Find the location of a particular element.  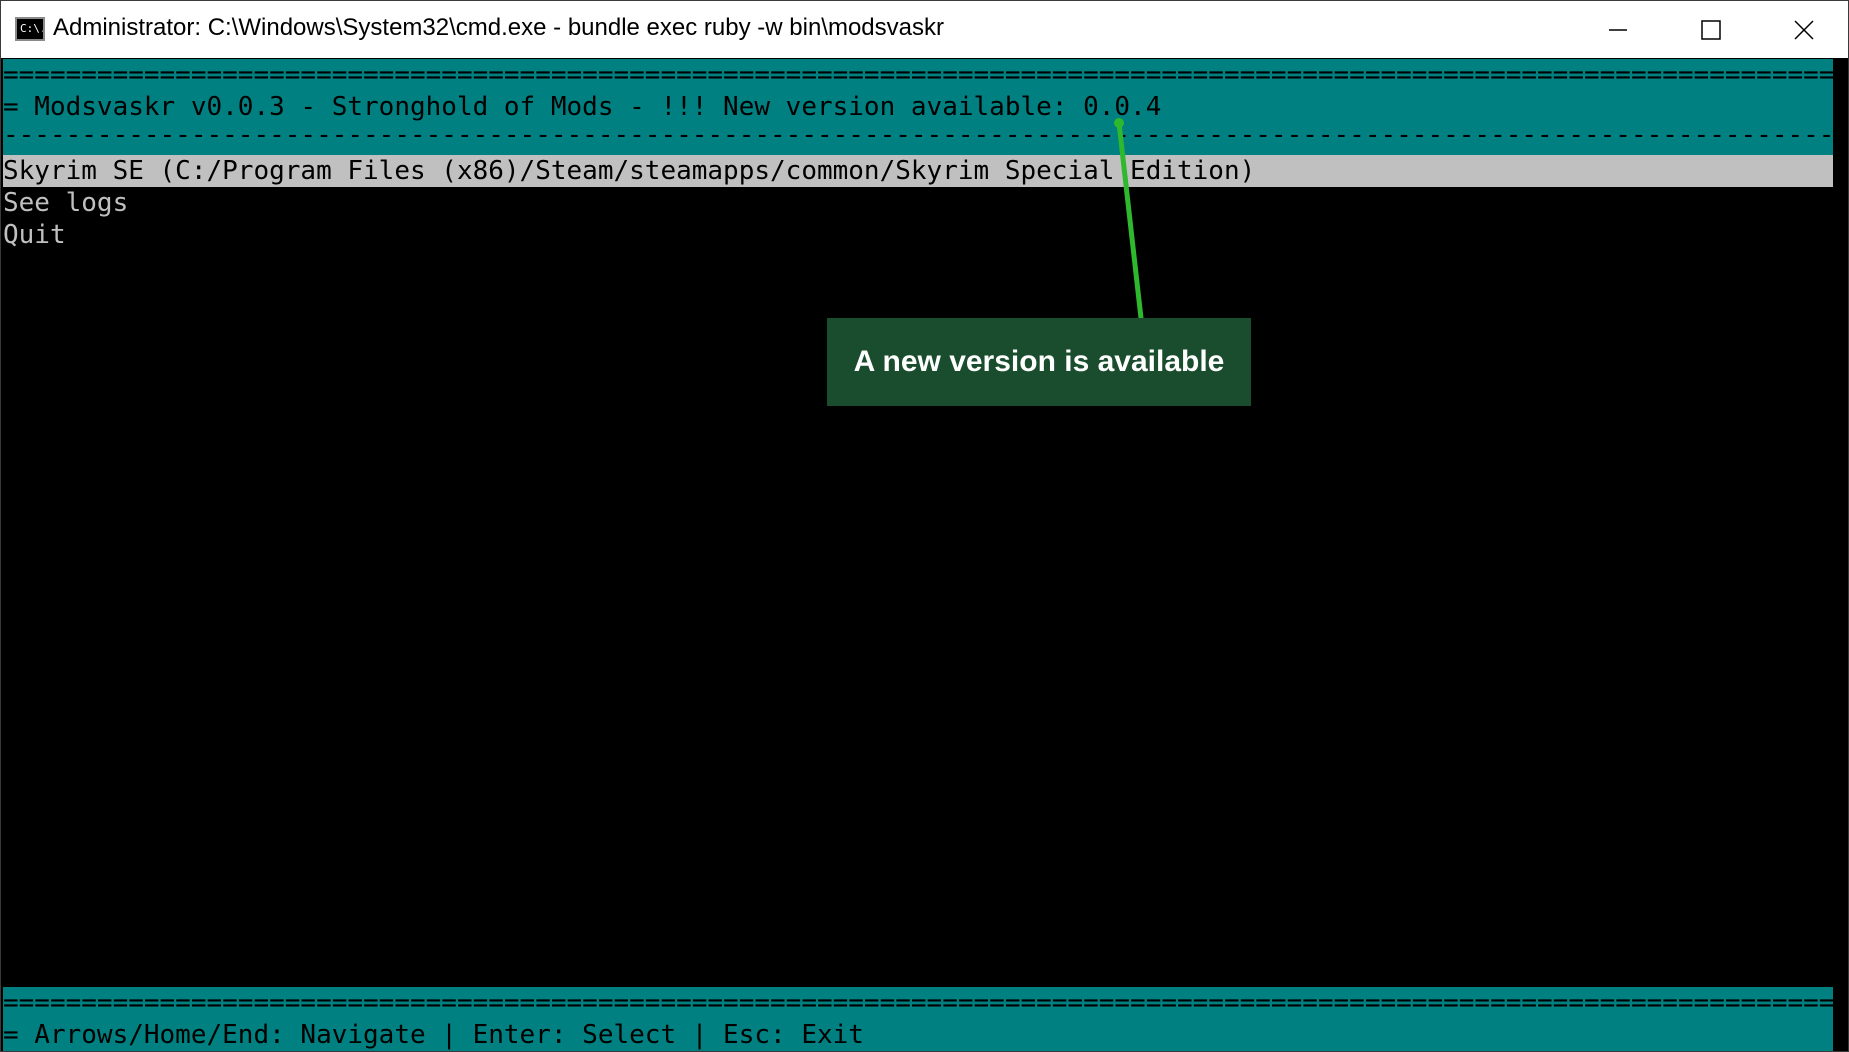

vertical-scrollbar is located at coordinates (1840, 555).